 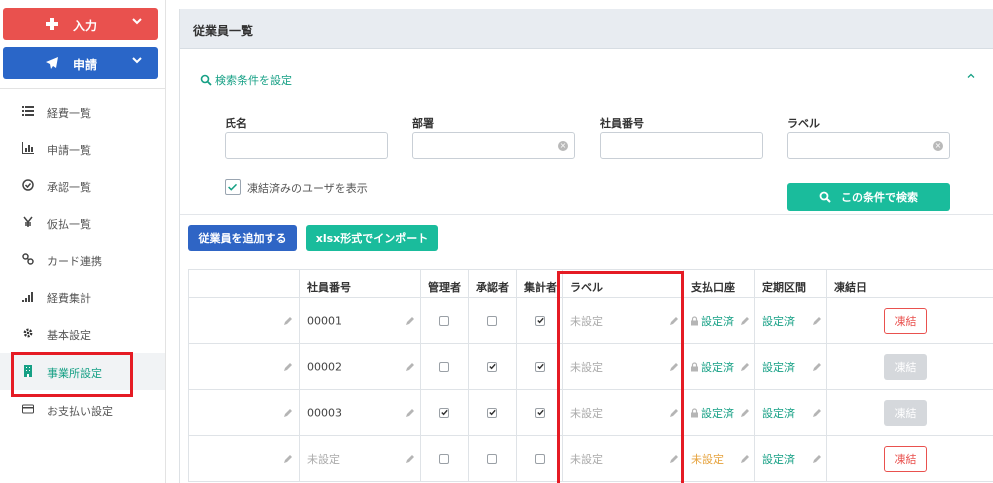 I want to click on sidebar-item-office-settings: 事業所設定, so click(x=82, y=371).